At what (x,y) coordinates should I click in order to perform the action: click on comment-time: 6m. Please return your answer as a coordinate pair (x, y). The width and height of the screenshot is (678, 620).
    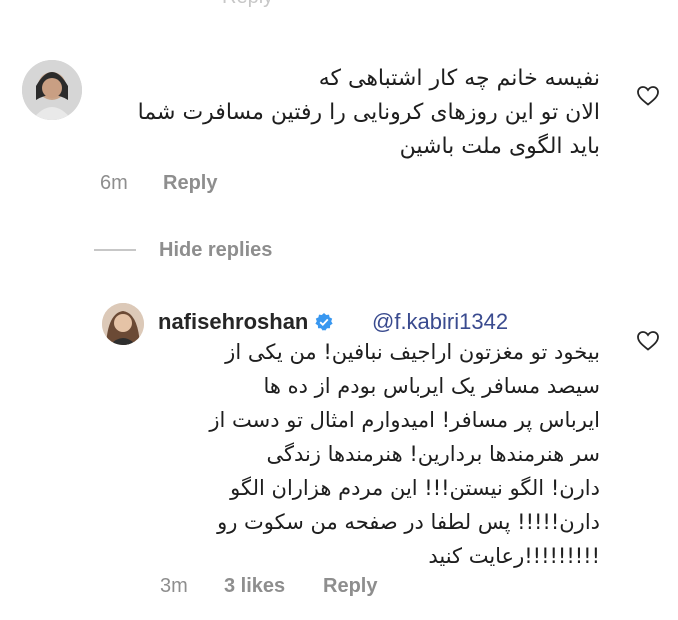
    Looking at the image, I should click on (114, 183).